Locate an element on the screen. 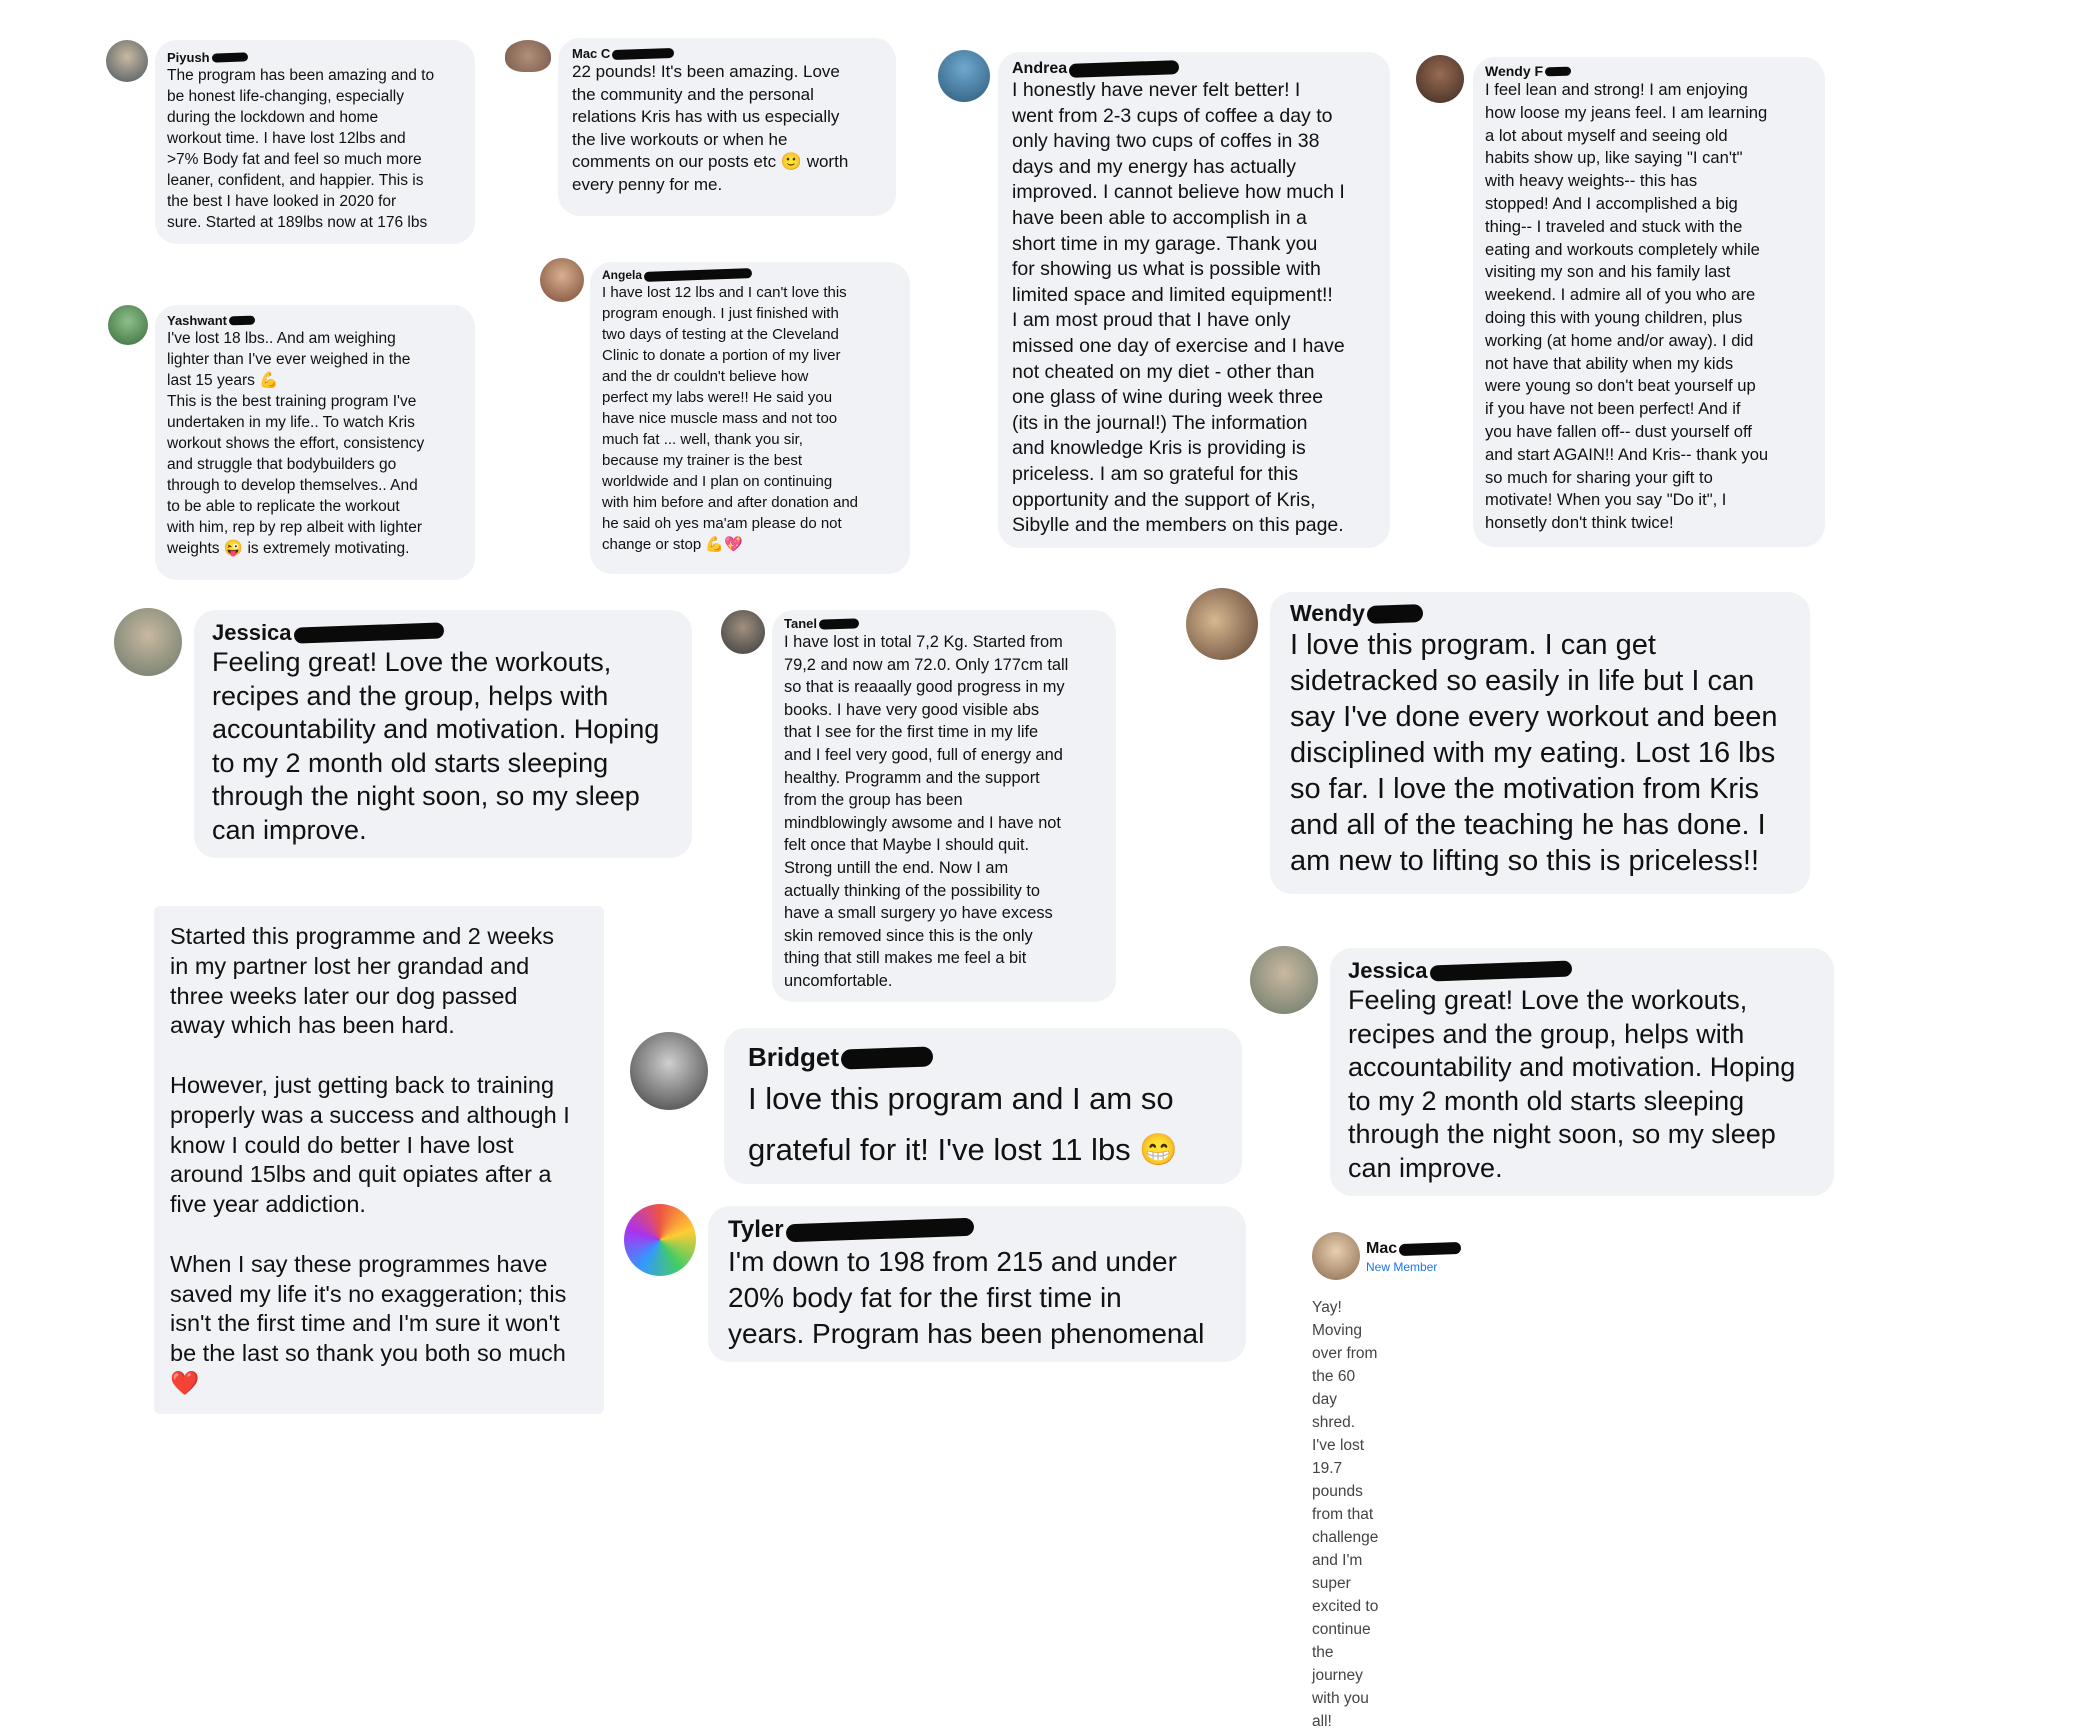  member-badge: New Member is located at coordinates (1402, 1267).